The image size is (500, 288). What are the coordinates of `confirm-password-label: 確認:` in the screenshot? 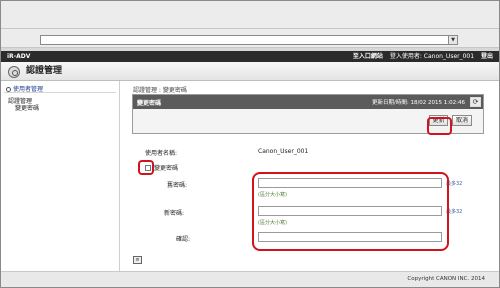 It's located at (183, 239).